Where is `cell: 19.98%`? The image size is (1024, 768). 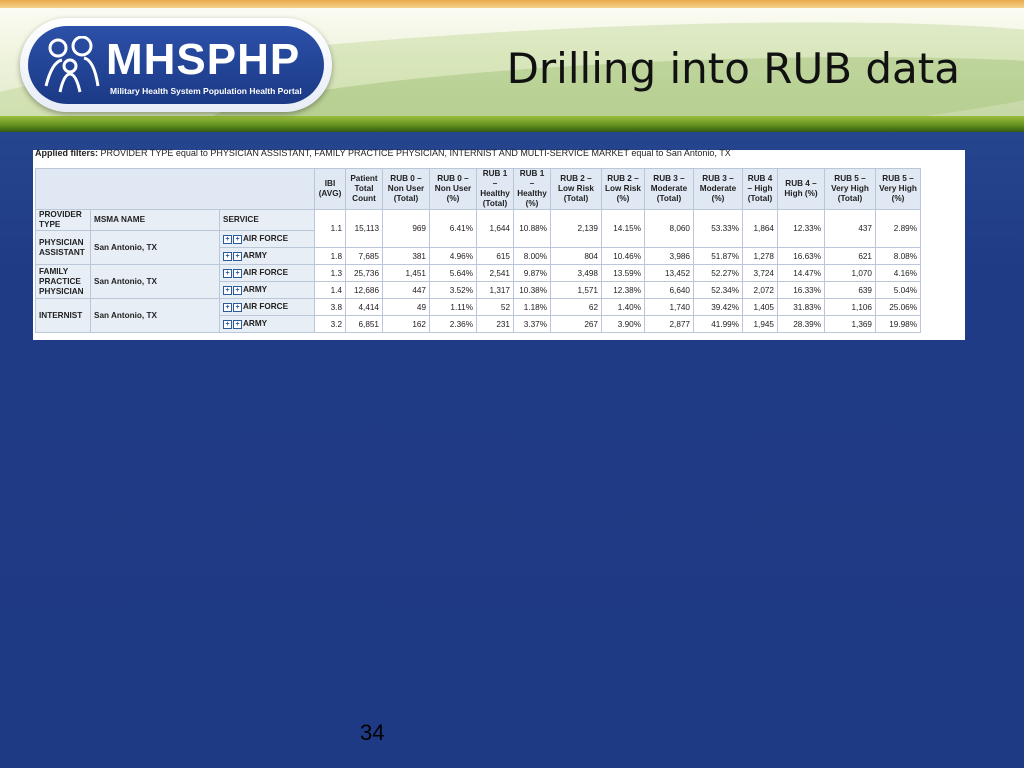
cell: 19.98% is located at coordinates (898, 324).